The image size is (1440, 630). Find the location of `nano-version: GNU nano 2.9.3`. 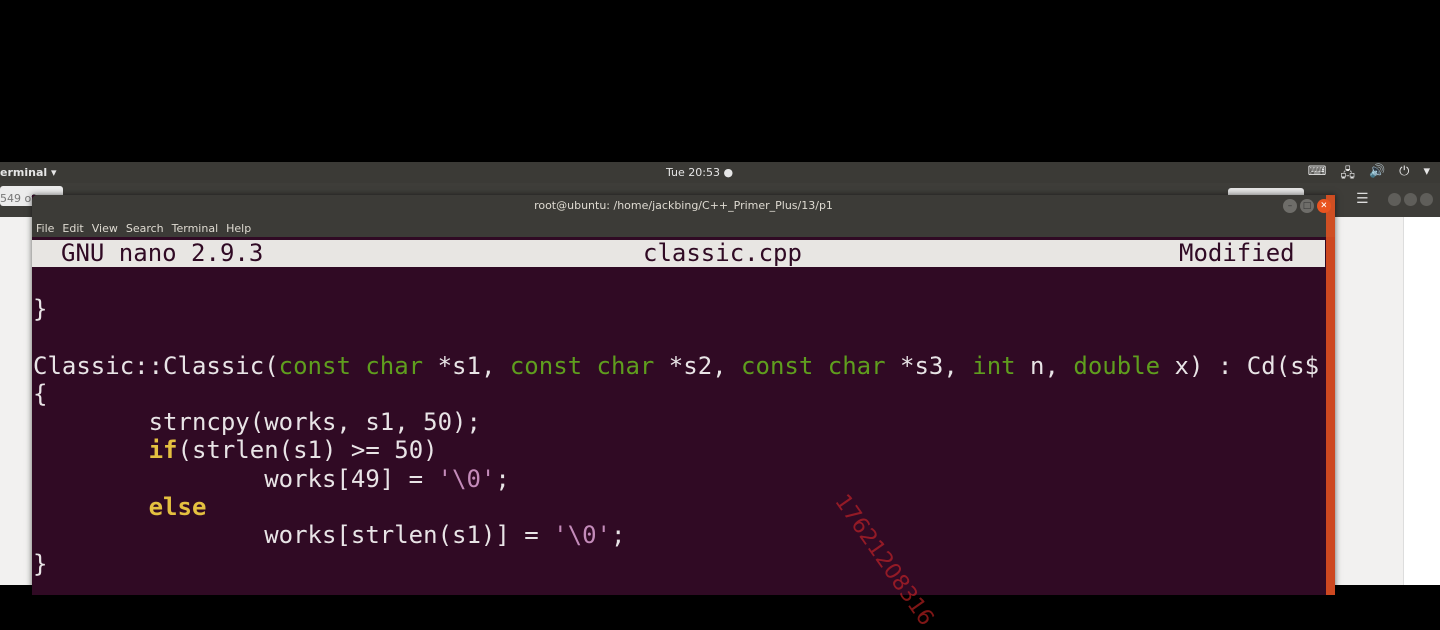

nano-version: GNU nano 2.9.3 is located at coordinates (162, 253).